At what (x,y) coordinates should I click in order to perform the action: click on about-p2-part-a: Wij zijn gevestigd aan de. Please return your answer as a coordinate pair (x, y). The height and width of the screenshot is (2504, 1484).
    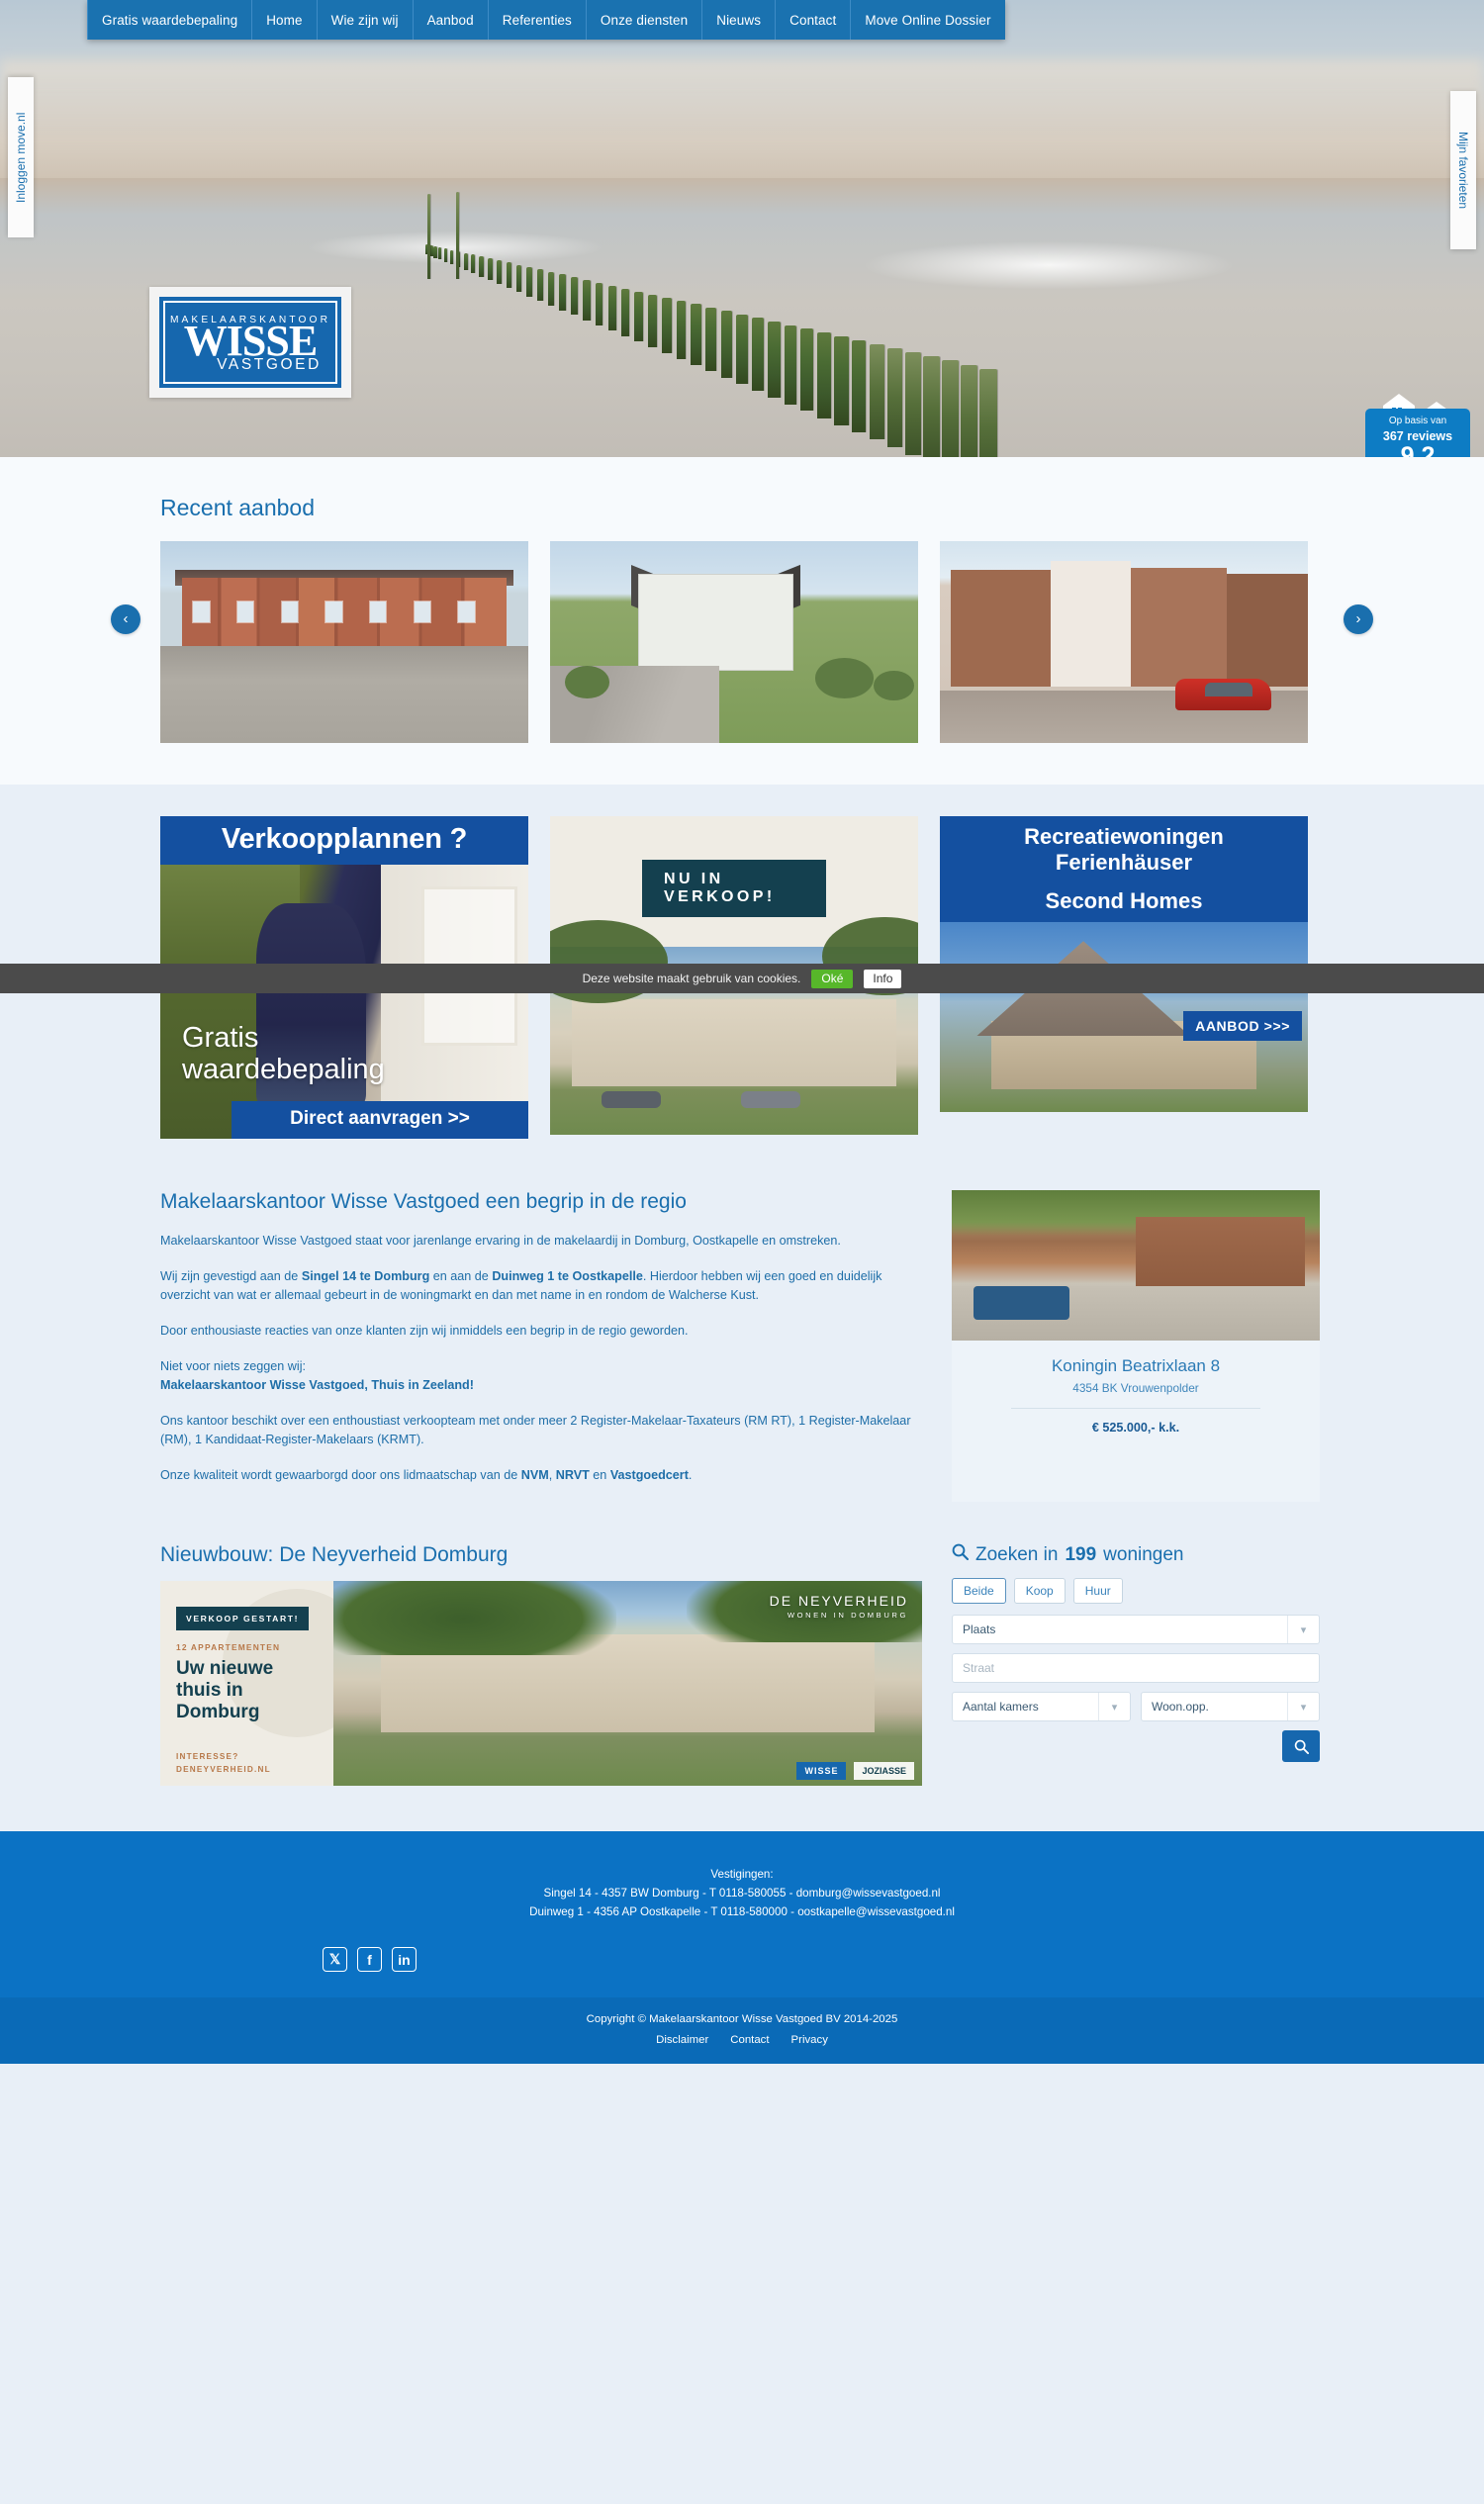
    Looking at the image, I should click on (231, 1276).